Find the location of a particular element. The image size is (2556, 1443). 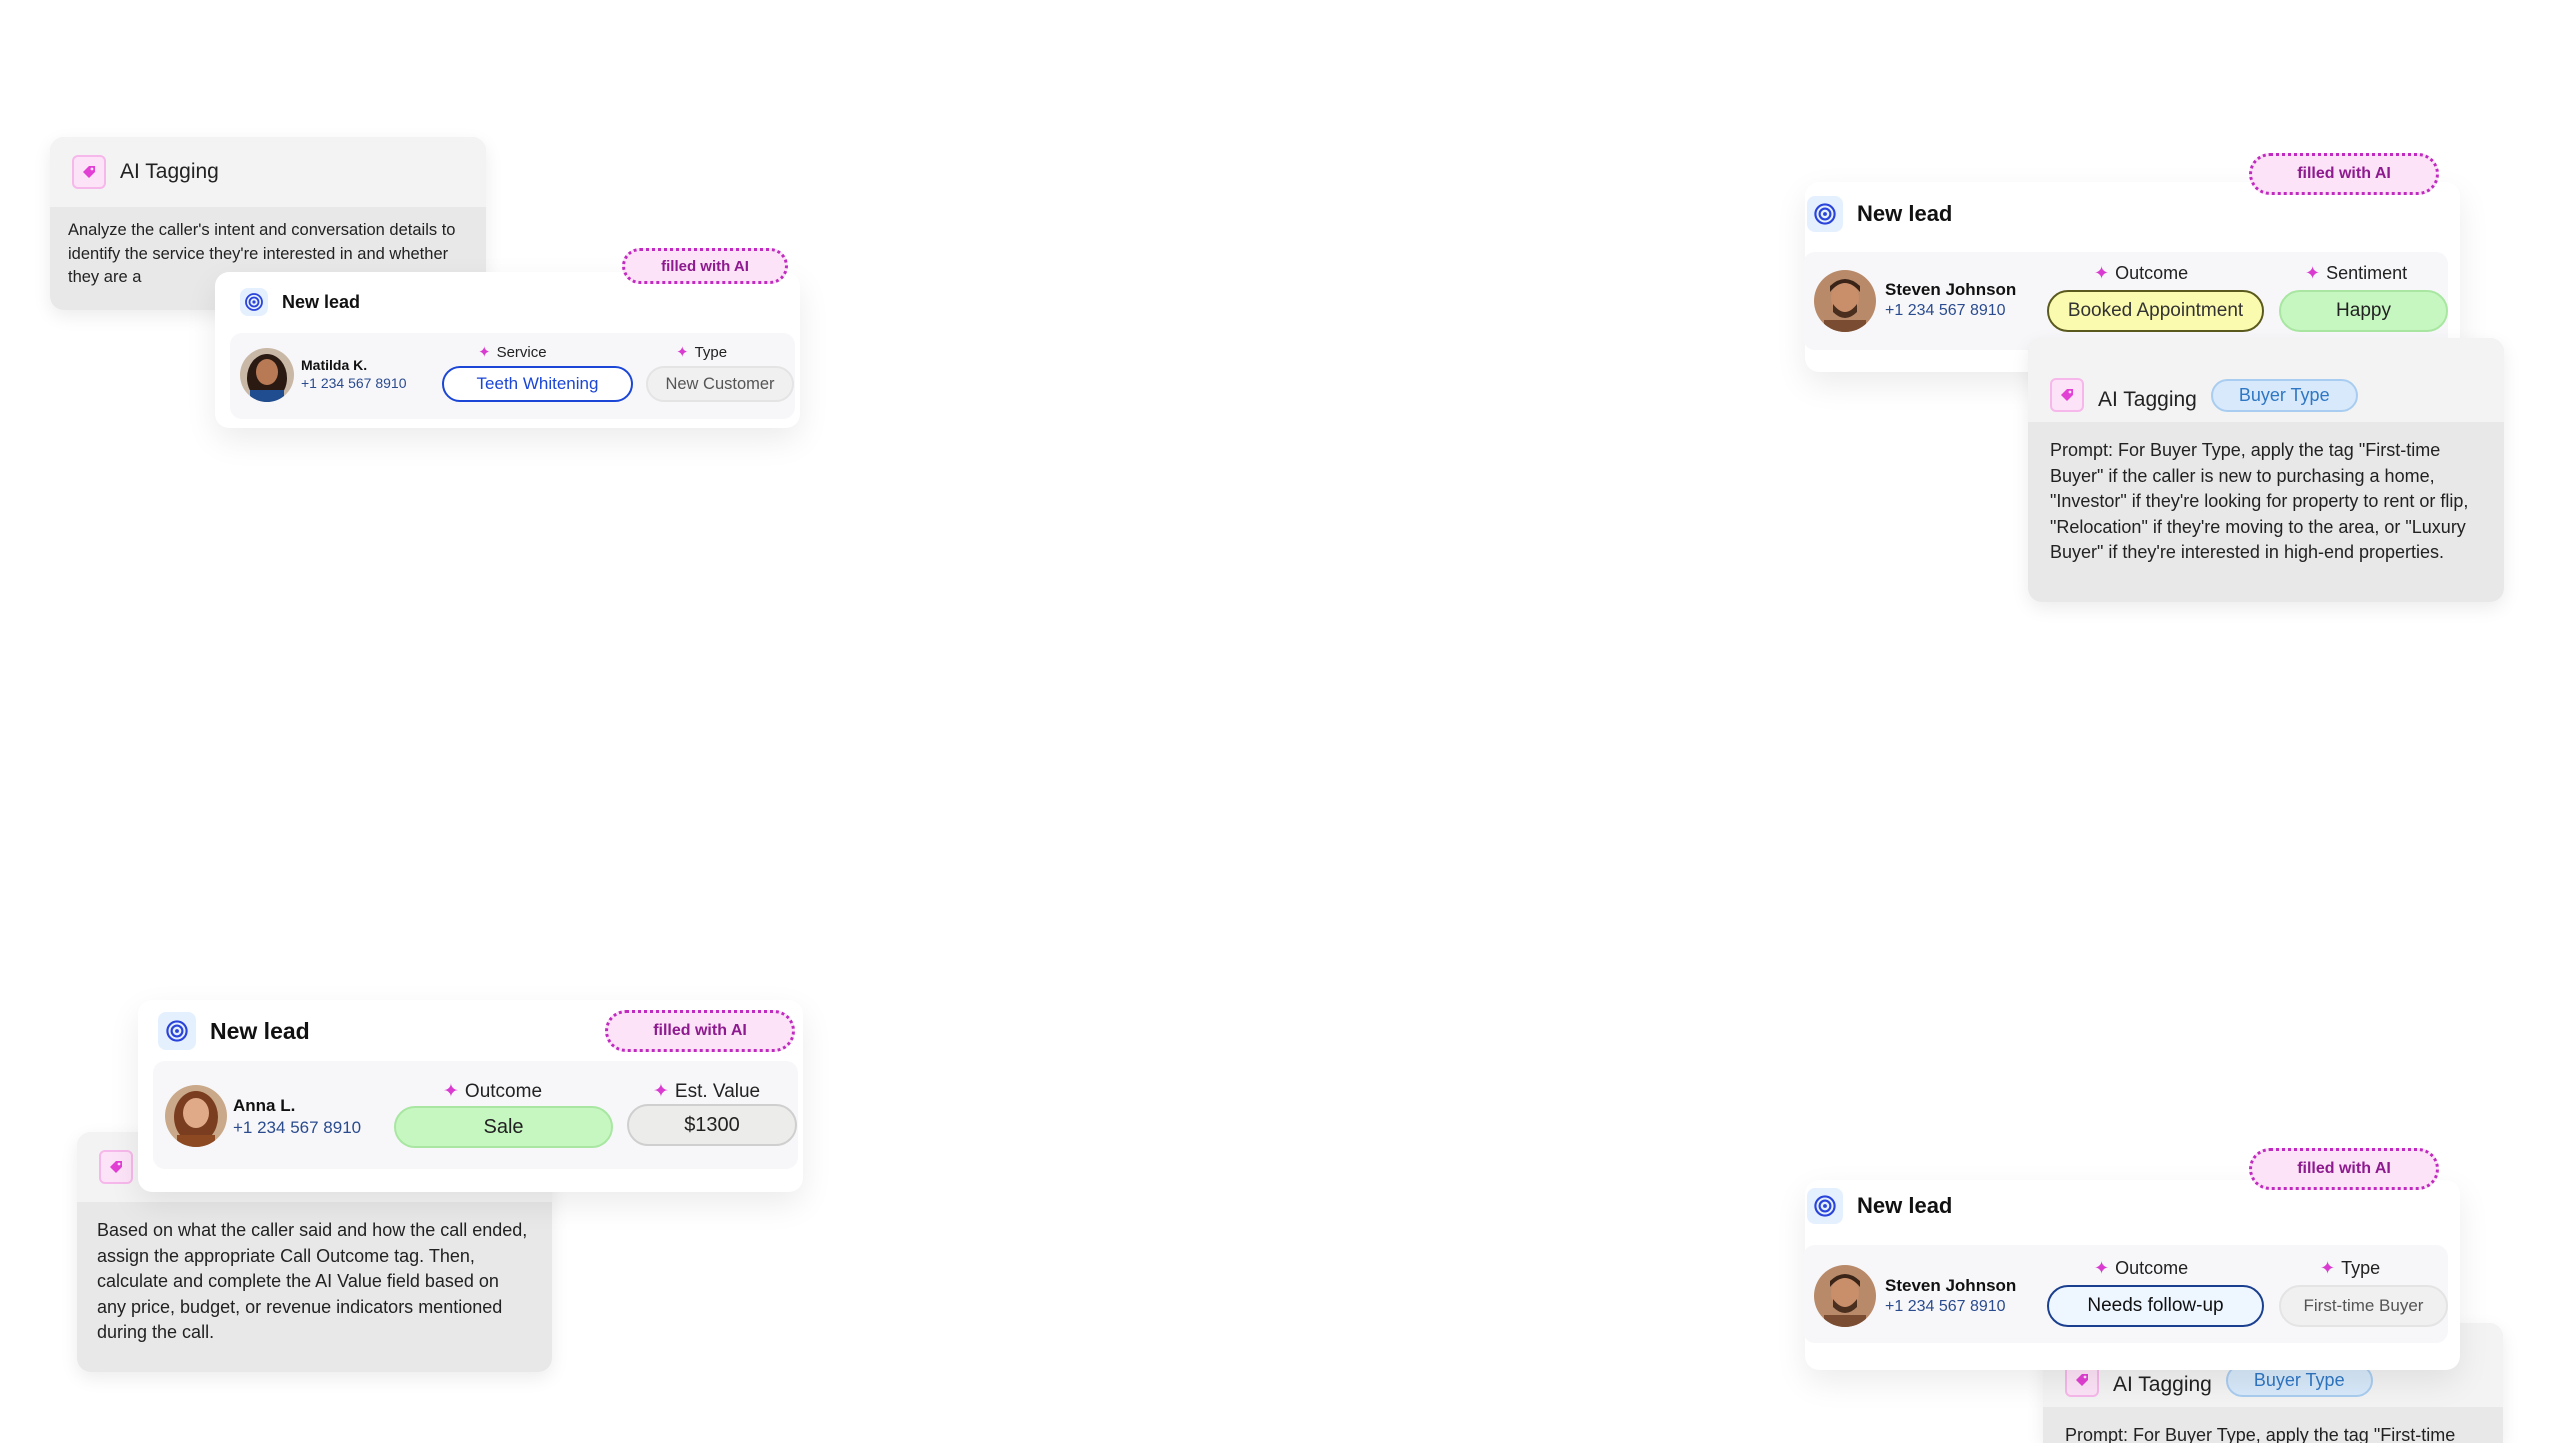

field-label-est-value: ✦ Est. Value is located at coordinates (707, 1091).